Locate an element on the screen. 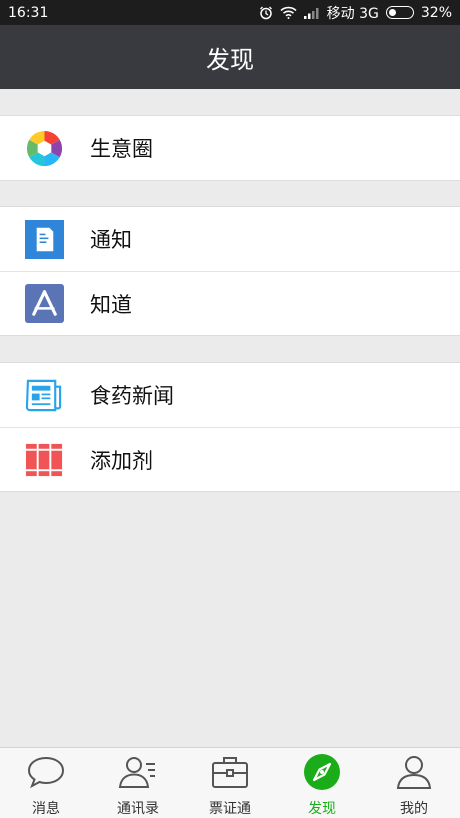 This screenshot has width=460, height=818. bottom-tab-bar: 消息 通讯录 票证通 发现 我的 is located at coordinates (230, 782).